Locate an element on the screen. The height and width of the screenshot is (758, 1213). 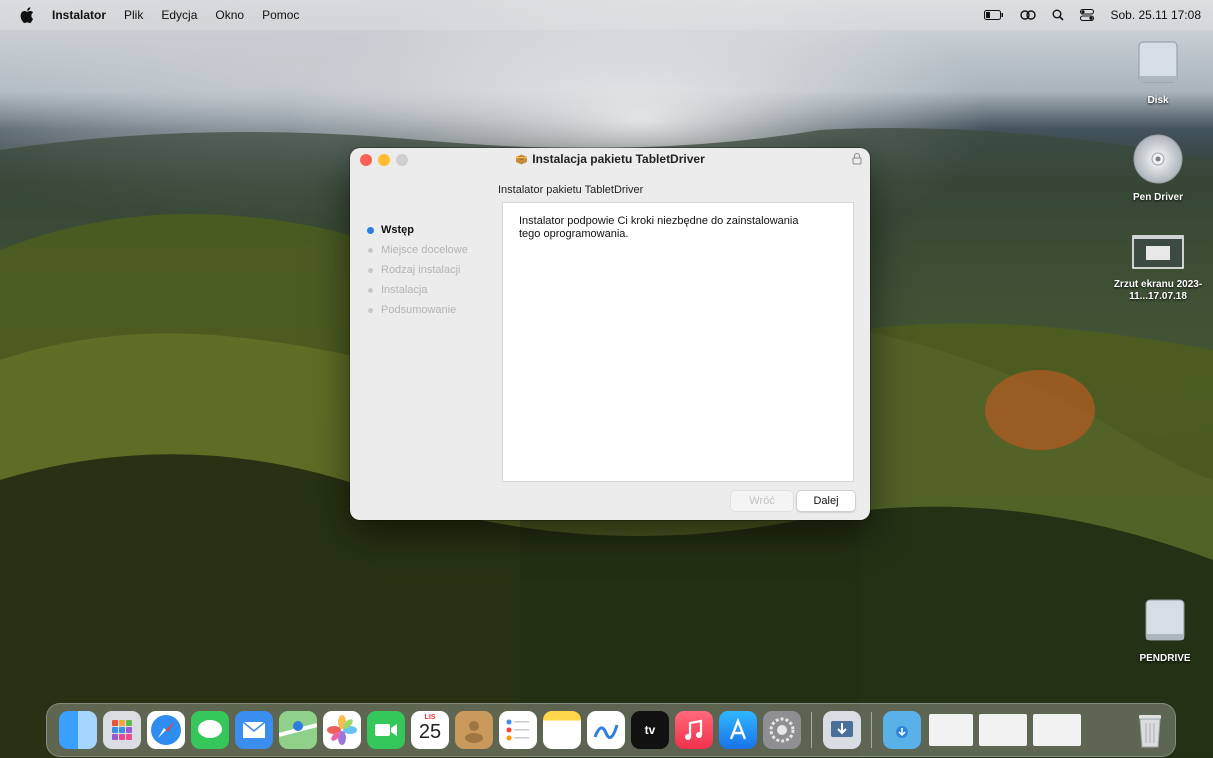
calendar-icon: LIS 25 is located at coordinates (430, 730).